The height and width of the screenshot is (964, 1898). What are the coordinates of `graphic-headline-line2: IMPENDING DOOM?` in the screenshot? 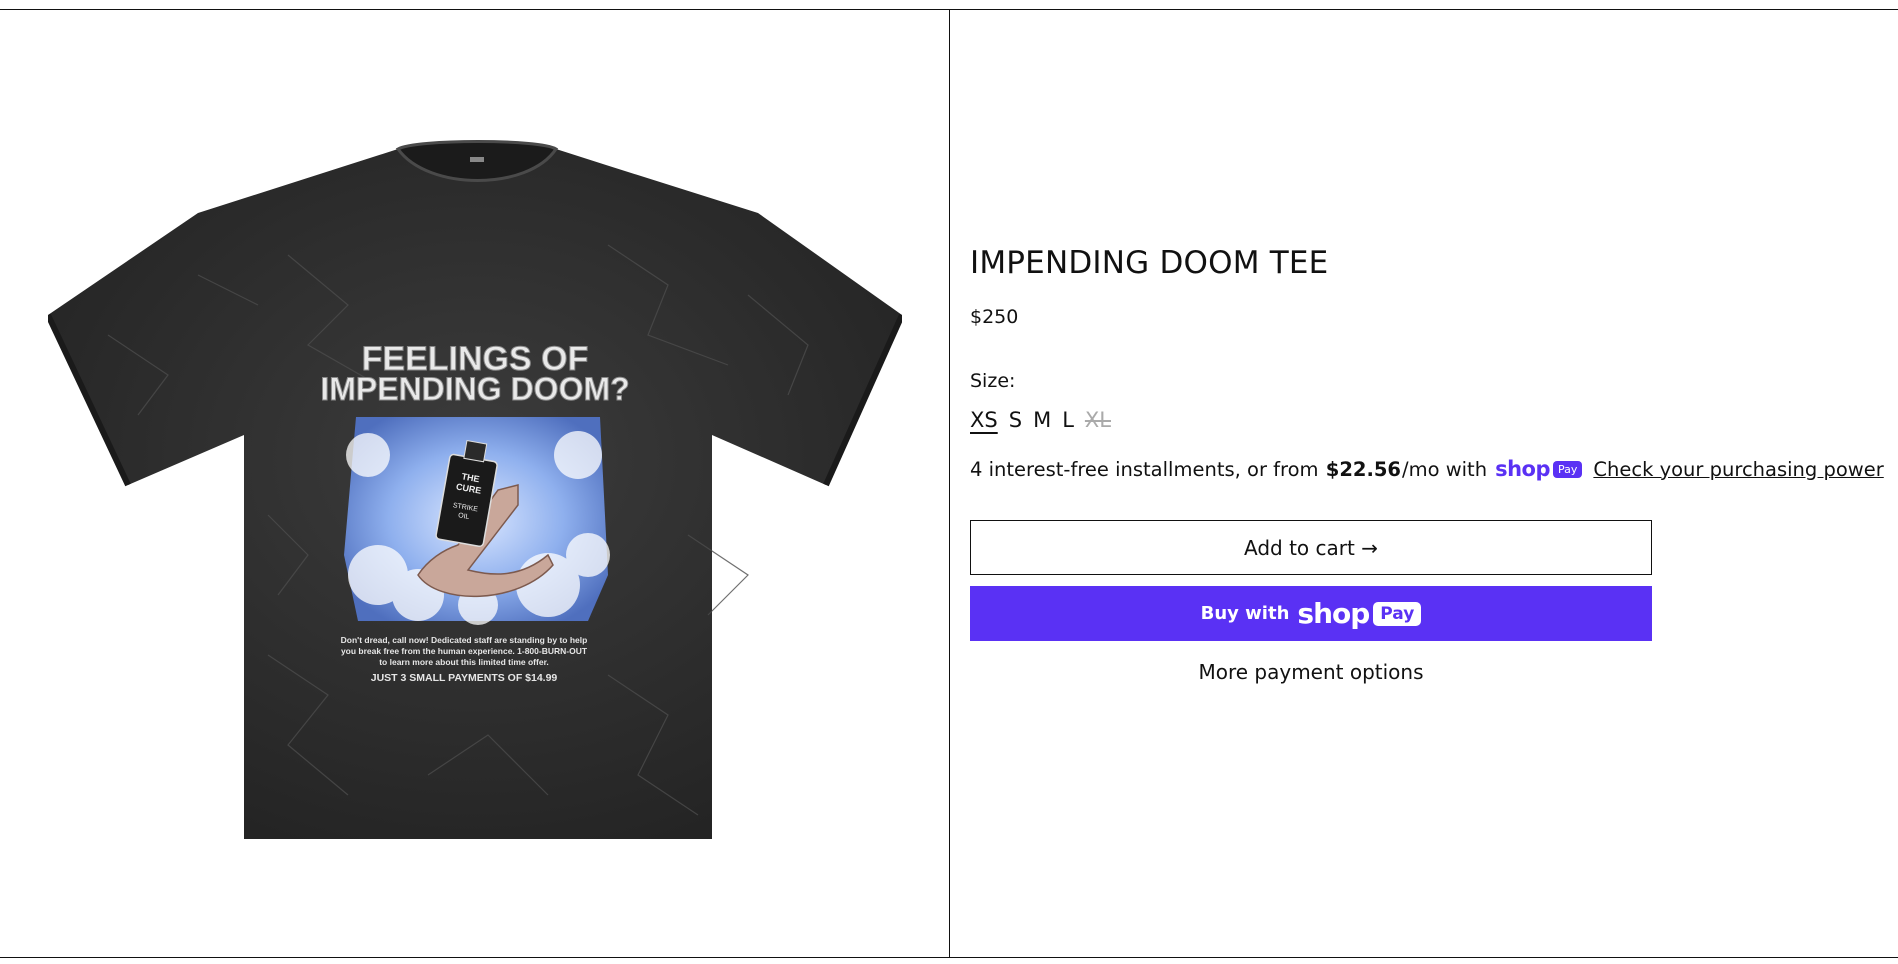 It's located at (474, 389).